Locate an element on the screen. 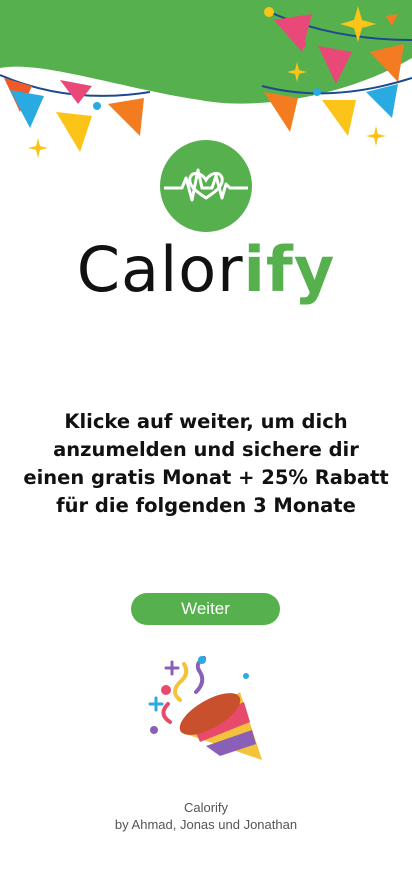  brand-title-part-2: ify is located at coordinates (289, 269).